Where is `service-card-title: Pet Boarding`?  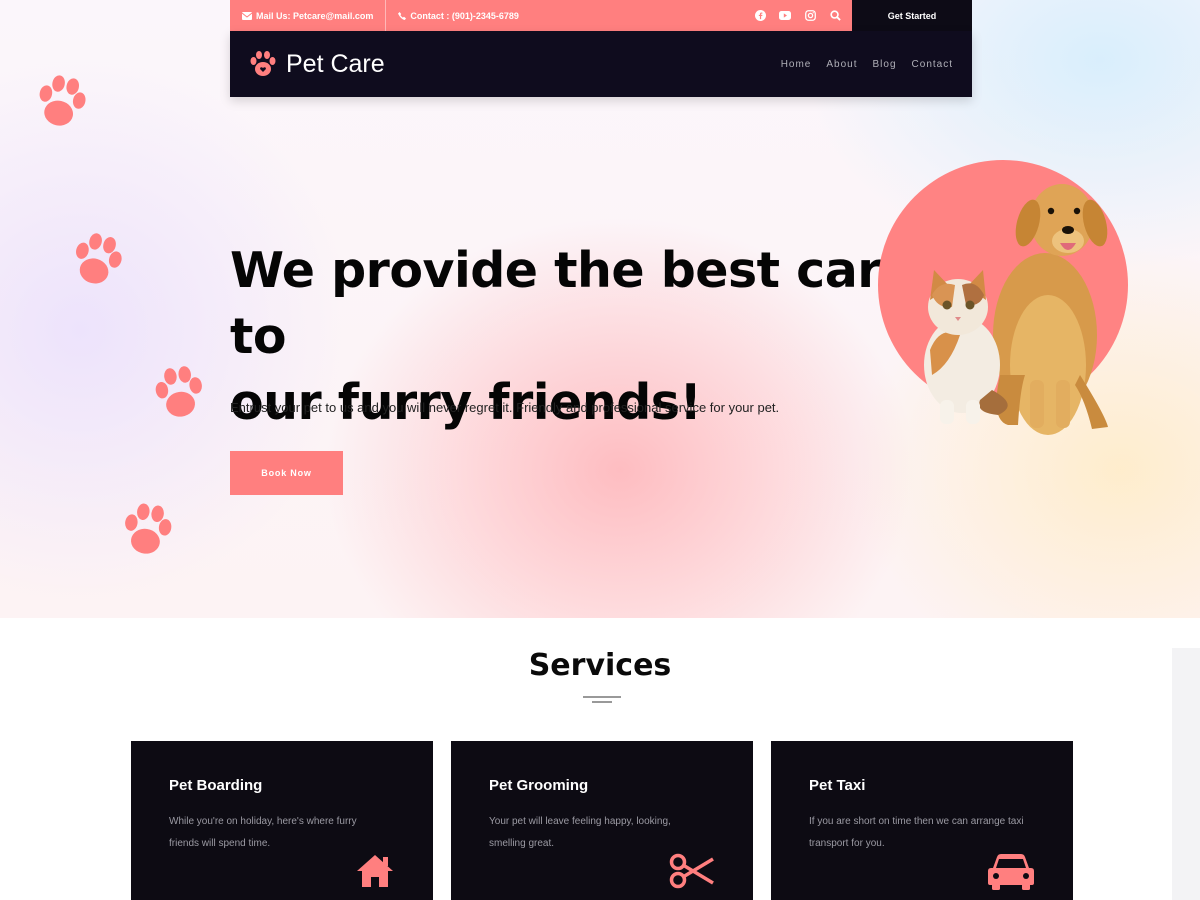
service-card-title: Pet Boarding is located at coordinates (216, 785).